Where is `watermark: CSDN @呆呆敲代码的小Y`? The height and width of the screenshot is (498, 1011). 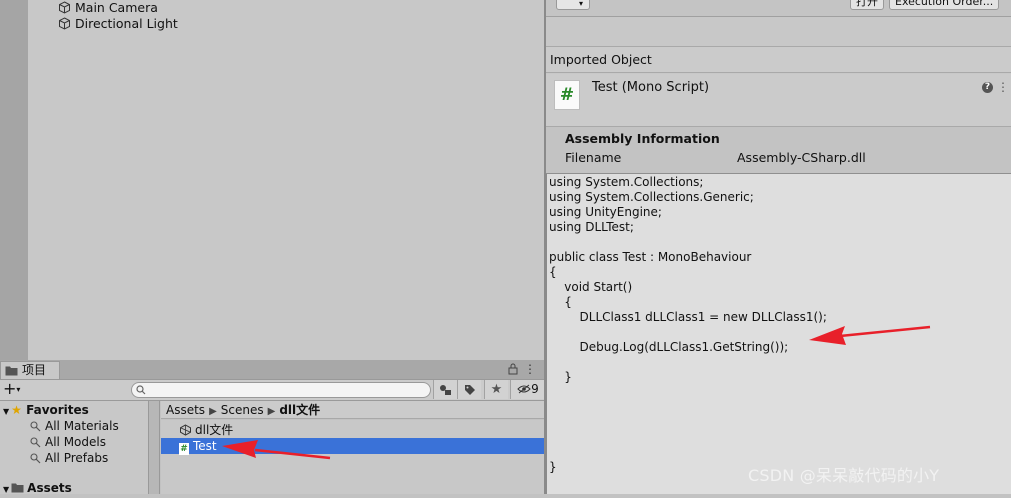
watermark: CSDN @呆呆敲代码的小Y is located at coordinates (844, 475).